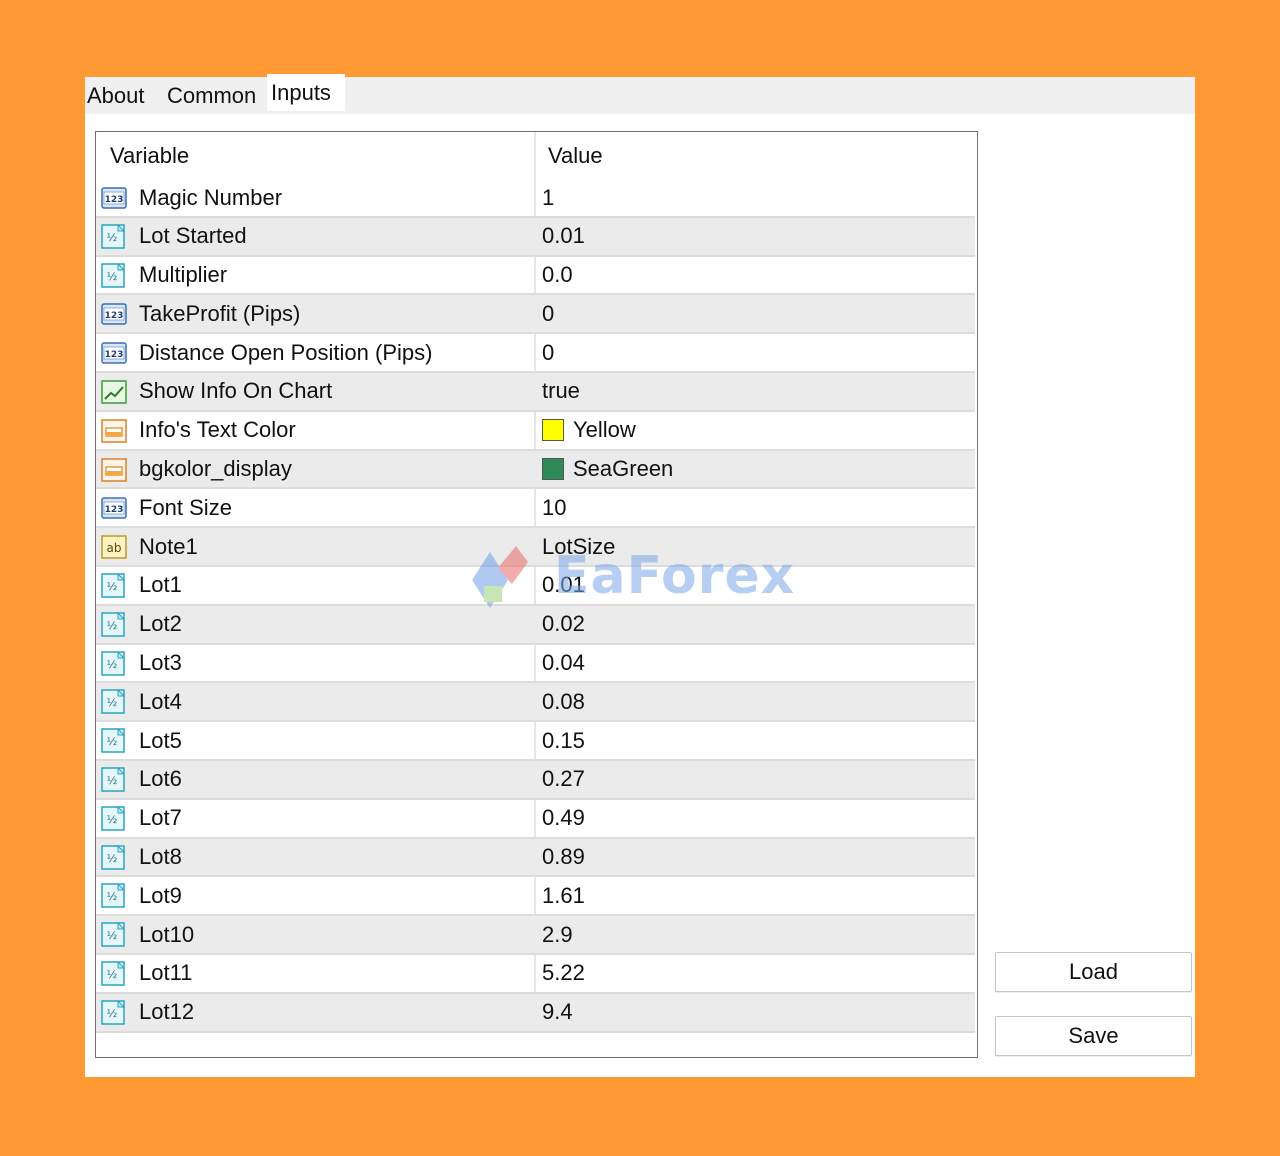 This screenshot has height=1156, width=1280. What do you see at coordinates (535, 897) in the screenshot?
I see `grid-row: ½ Lot9 1.61` at bounding box center [535, 897].